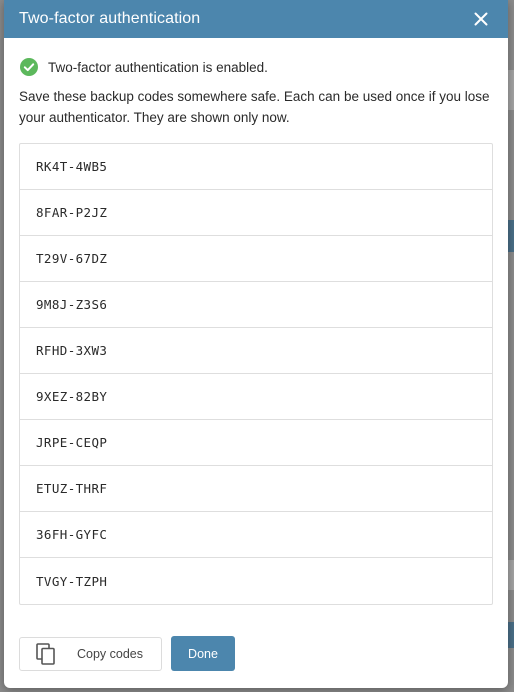 The width and height of the screenshot is (514, 692). Describe the element at coordinates (45, 653) in the screenshot. I see `copy-icon` at that location.